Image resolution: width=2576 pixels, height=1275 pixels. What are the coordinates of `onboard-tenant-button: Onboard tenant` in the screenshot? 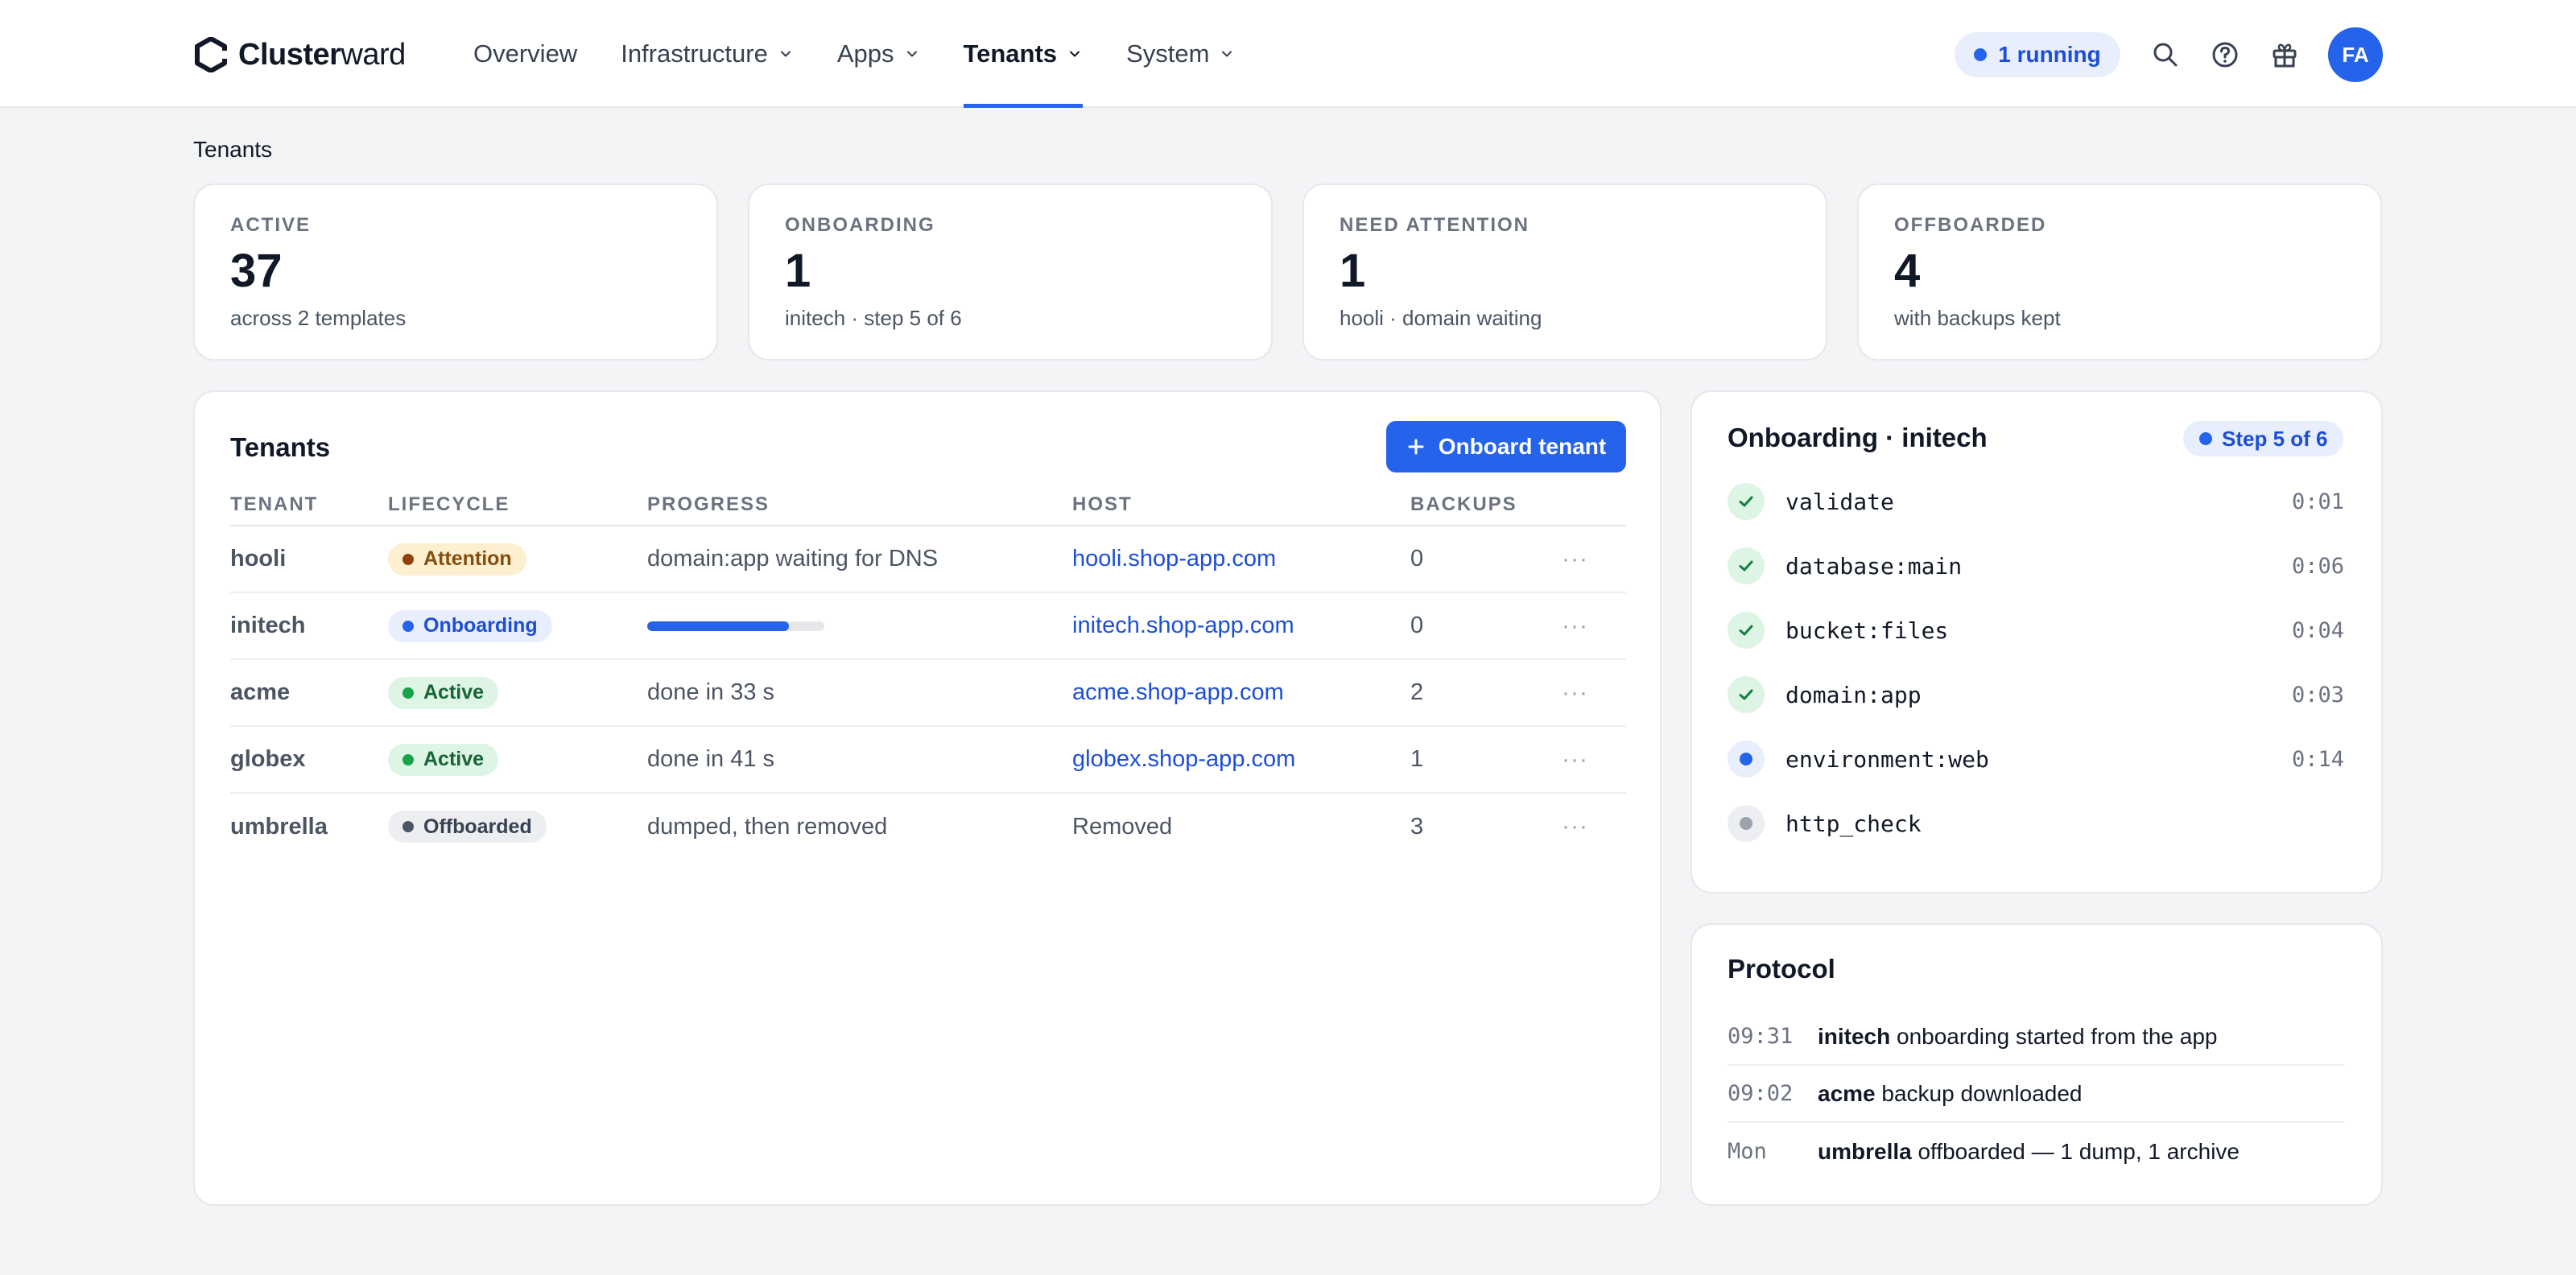 It's located at (1506, 447).